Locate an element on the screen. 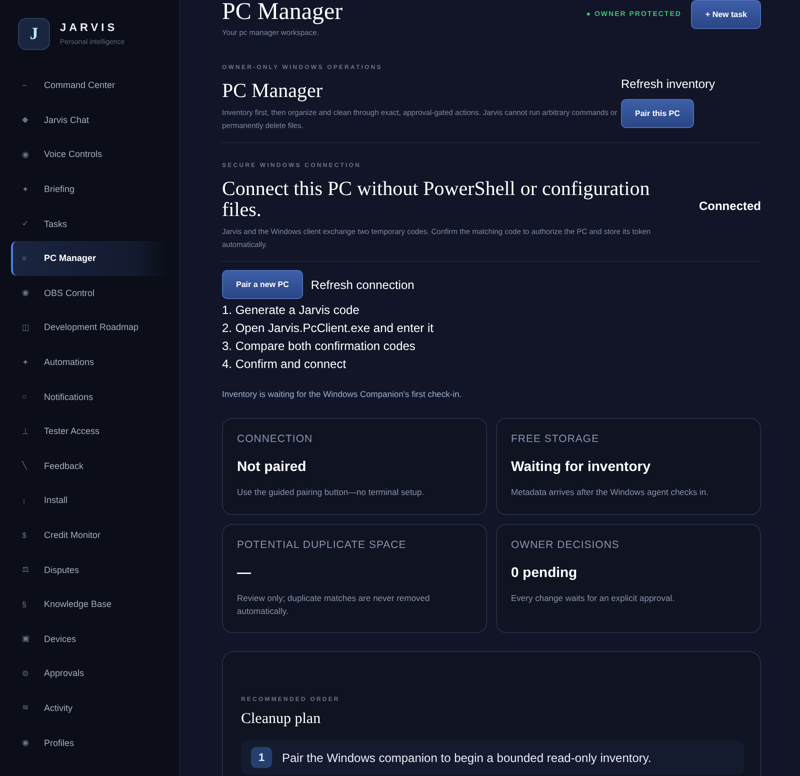 This screenshot has height=776, width=800. nav-glyph: ≡ is located at coordinates (25, 258).